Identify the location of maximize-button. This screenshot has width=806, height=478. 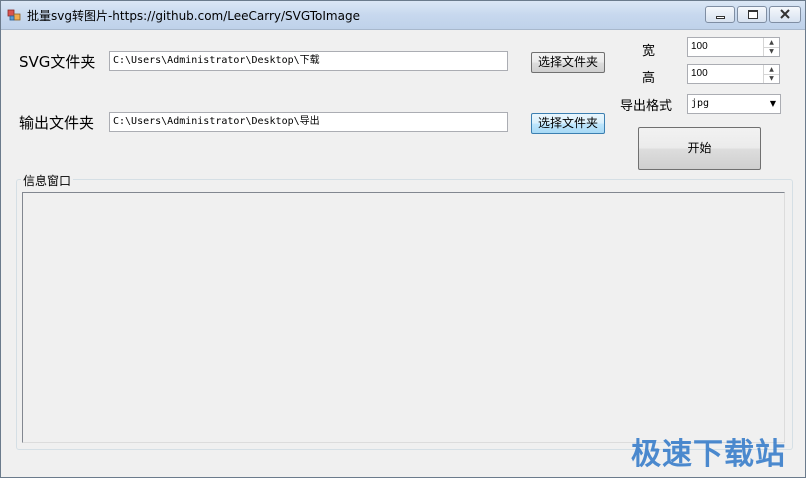
(752, 14).